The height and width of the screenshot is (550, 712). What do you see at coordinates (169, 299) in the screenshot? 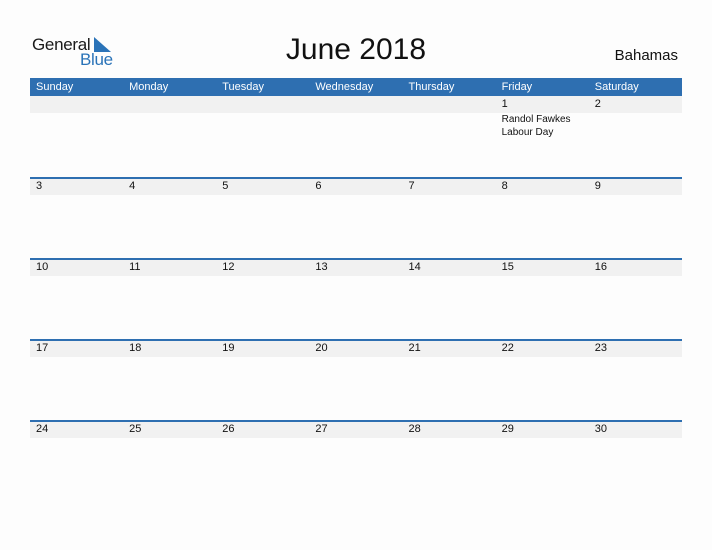
I see `day-cell: 11` at bounding box center [169, 299].